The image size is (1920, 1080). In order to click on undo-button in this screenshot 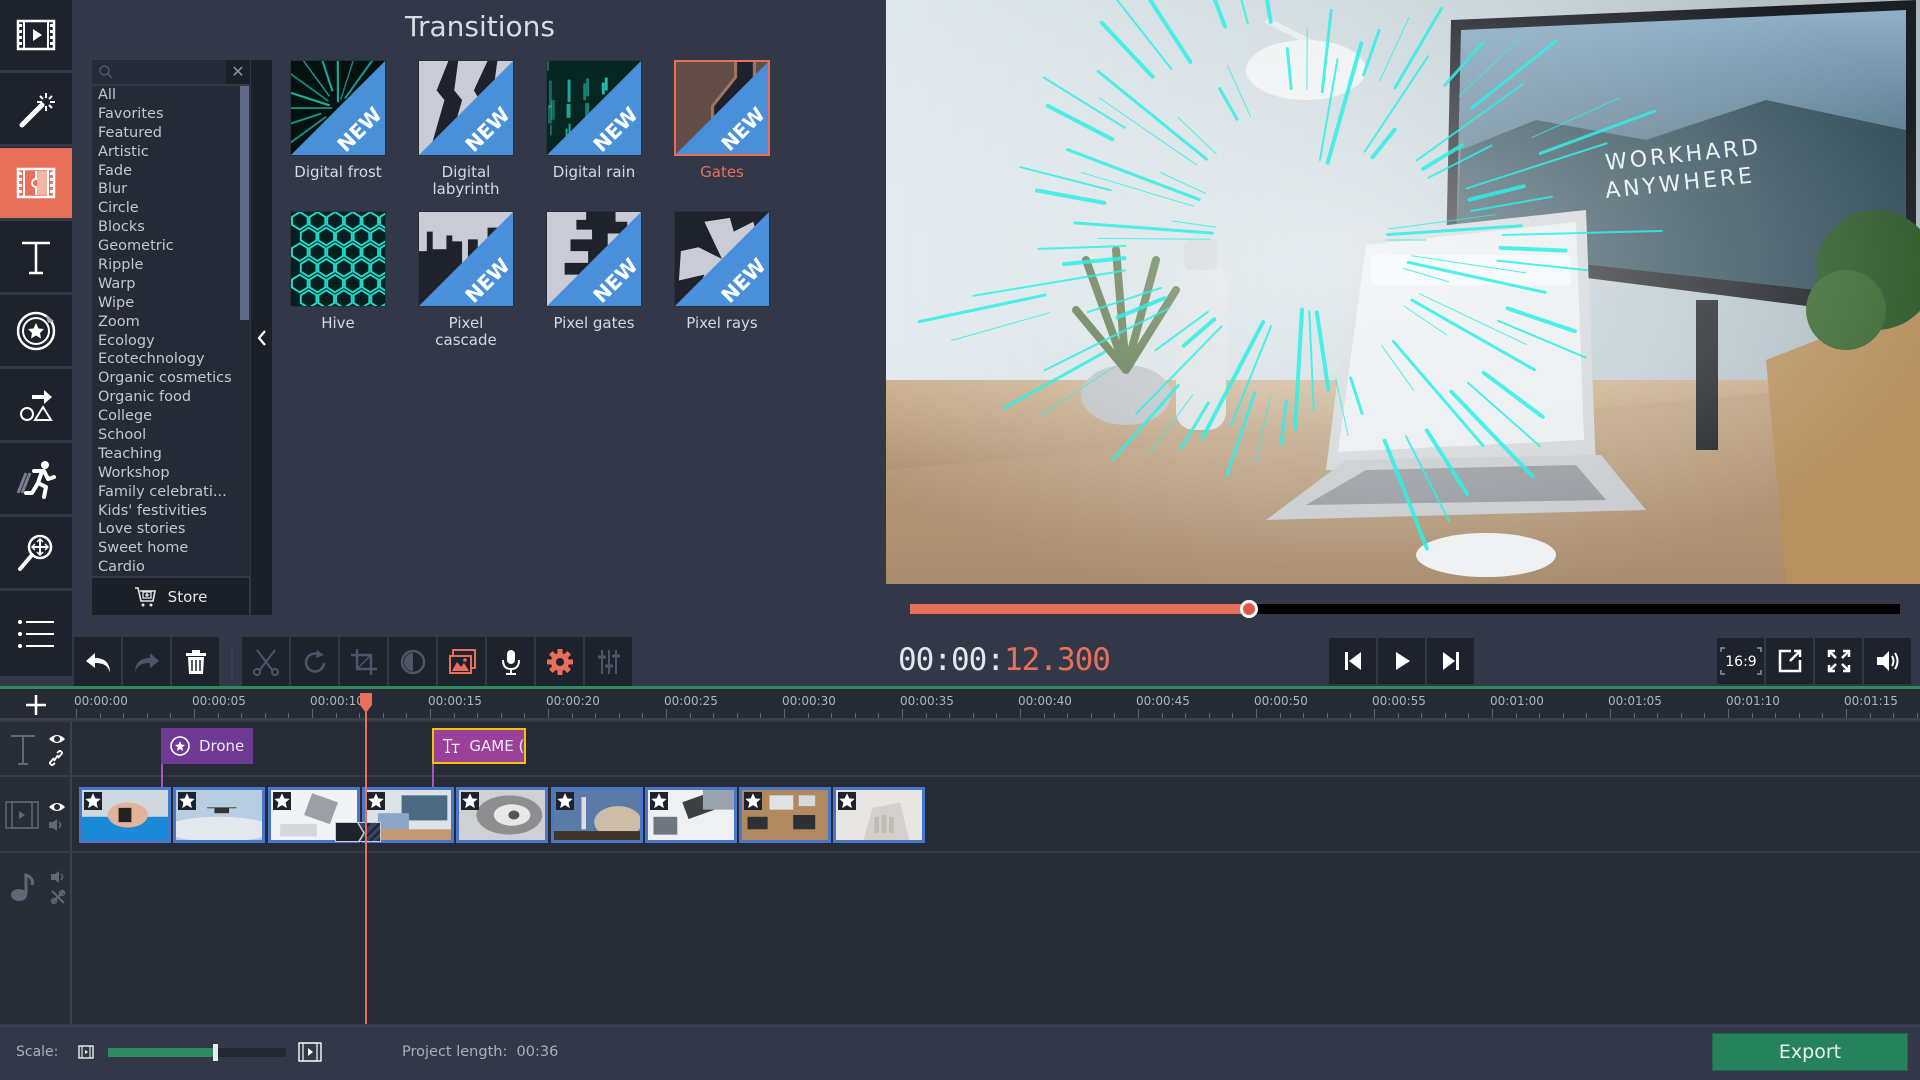, I will do `click(97, 661)`.